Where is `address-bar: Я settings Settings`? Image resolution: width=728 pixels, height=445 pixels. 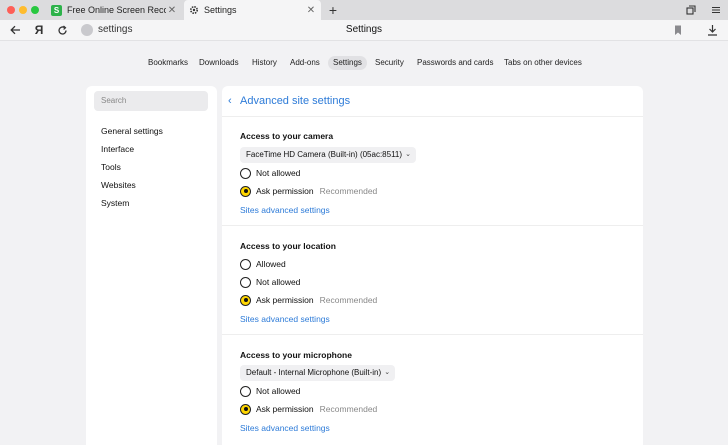
address-bar: Я settings Settings is located at coordinates (364, 30).